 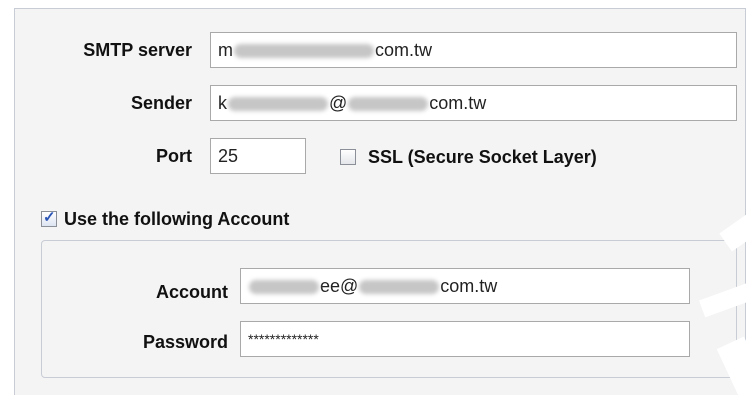 I want to click on sender-input: k @ com.tw, so click(x=473, y=103).